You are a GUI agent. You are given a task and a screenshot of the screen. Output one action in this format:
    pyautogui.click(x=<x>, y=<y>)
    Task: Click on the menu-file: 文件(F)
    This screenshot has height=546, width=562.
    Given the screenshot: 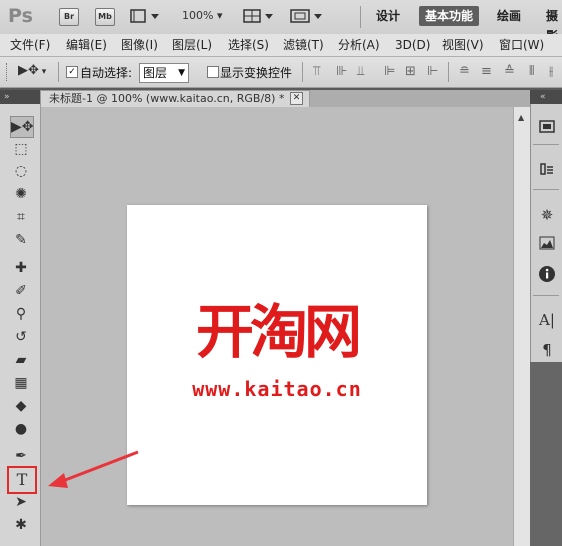 What is the action you would take?
    pyautogui.click(x=30, y=45)
    